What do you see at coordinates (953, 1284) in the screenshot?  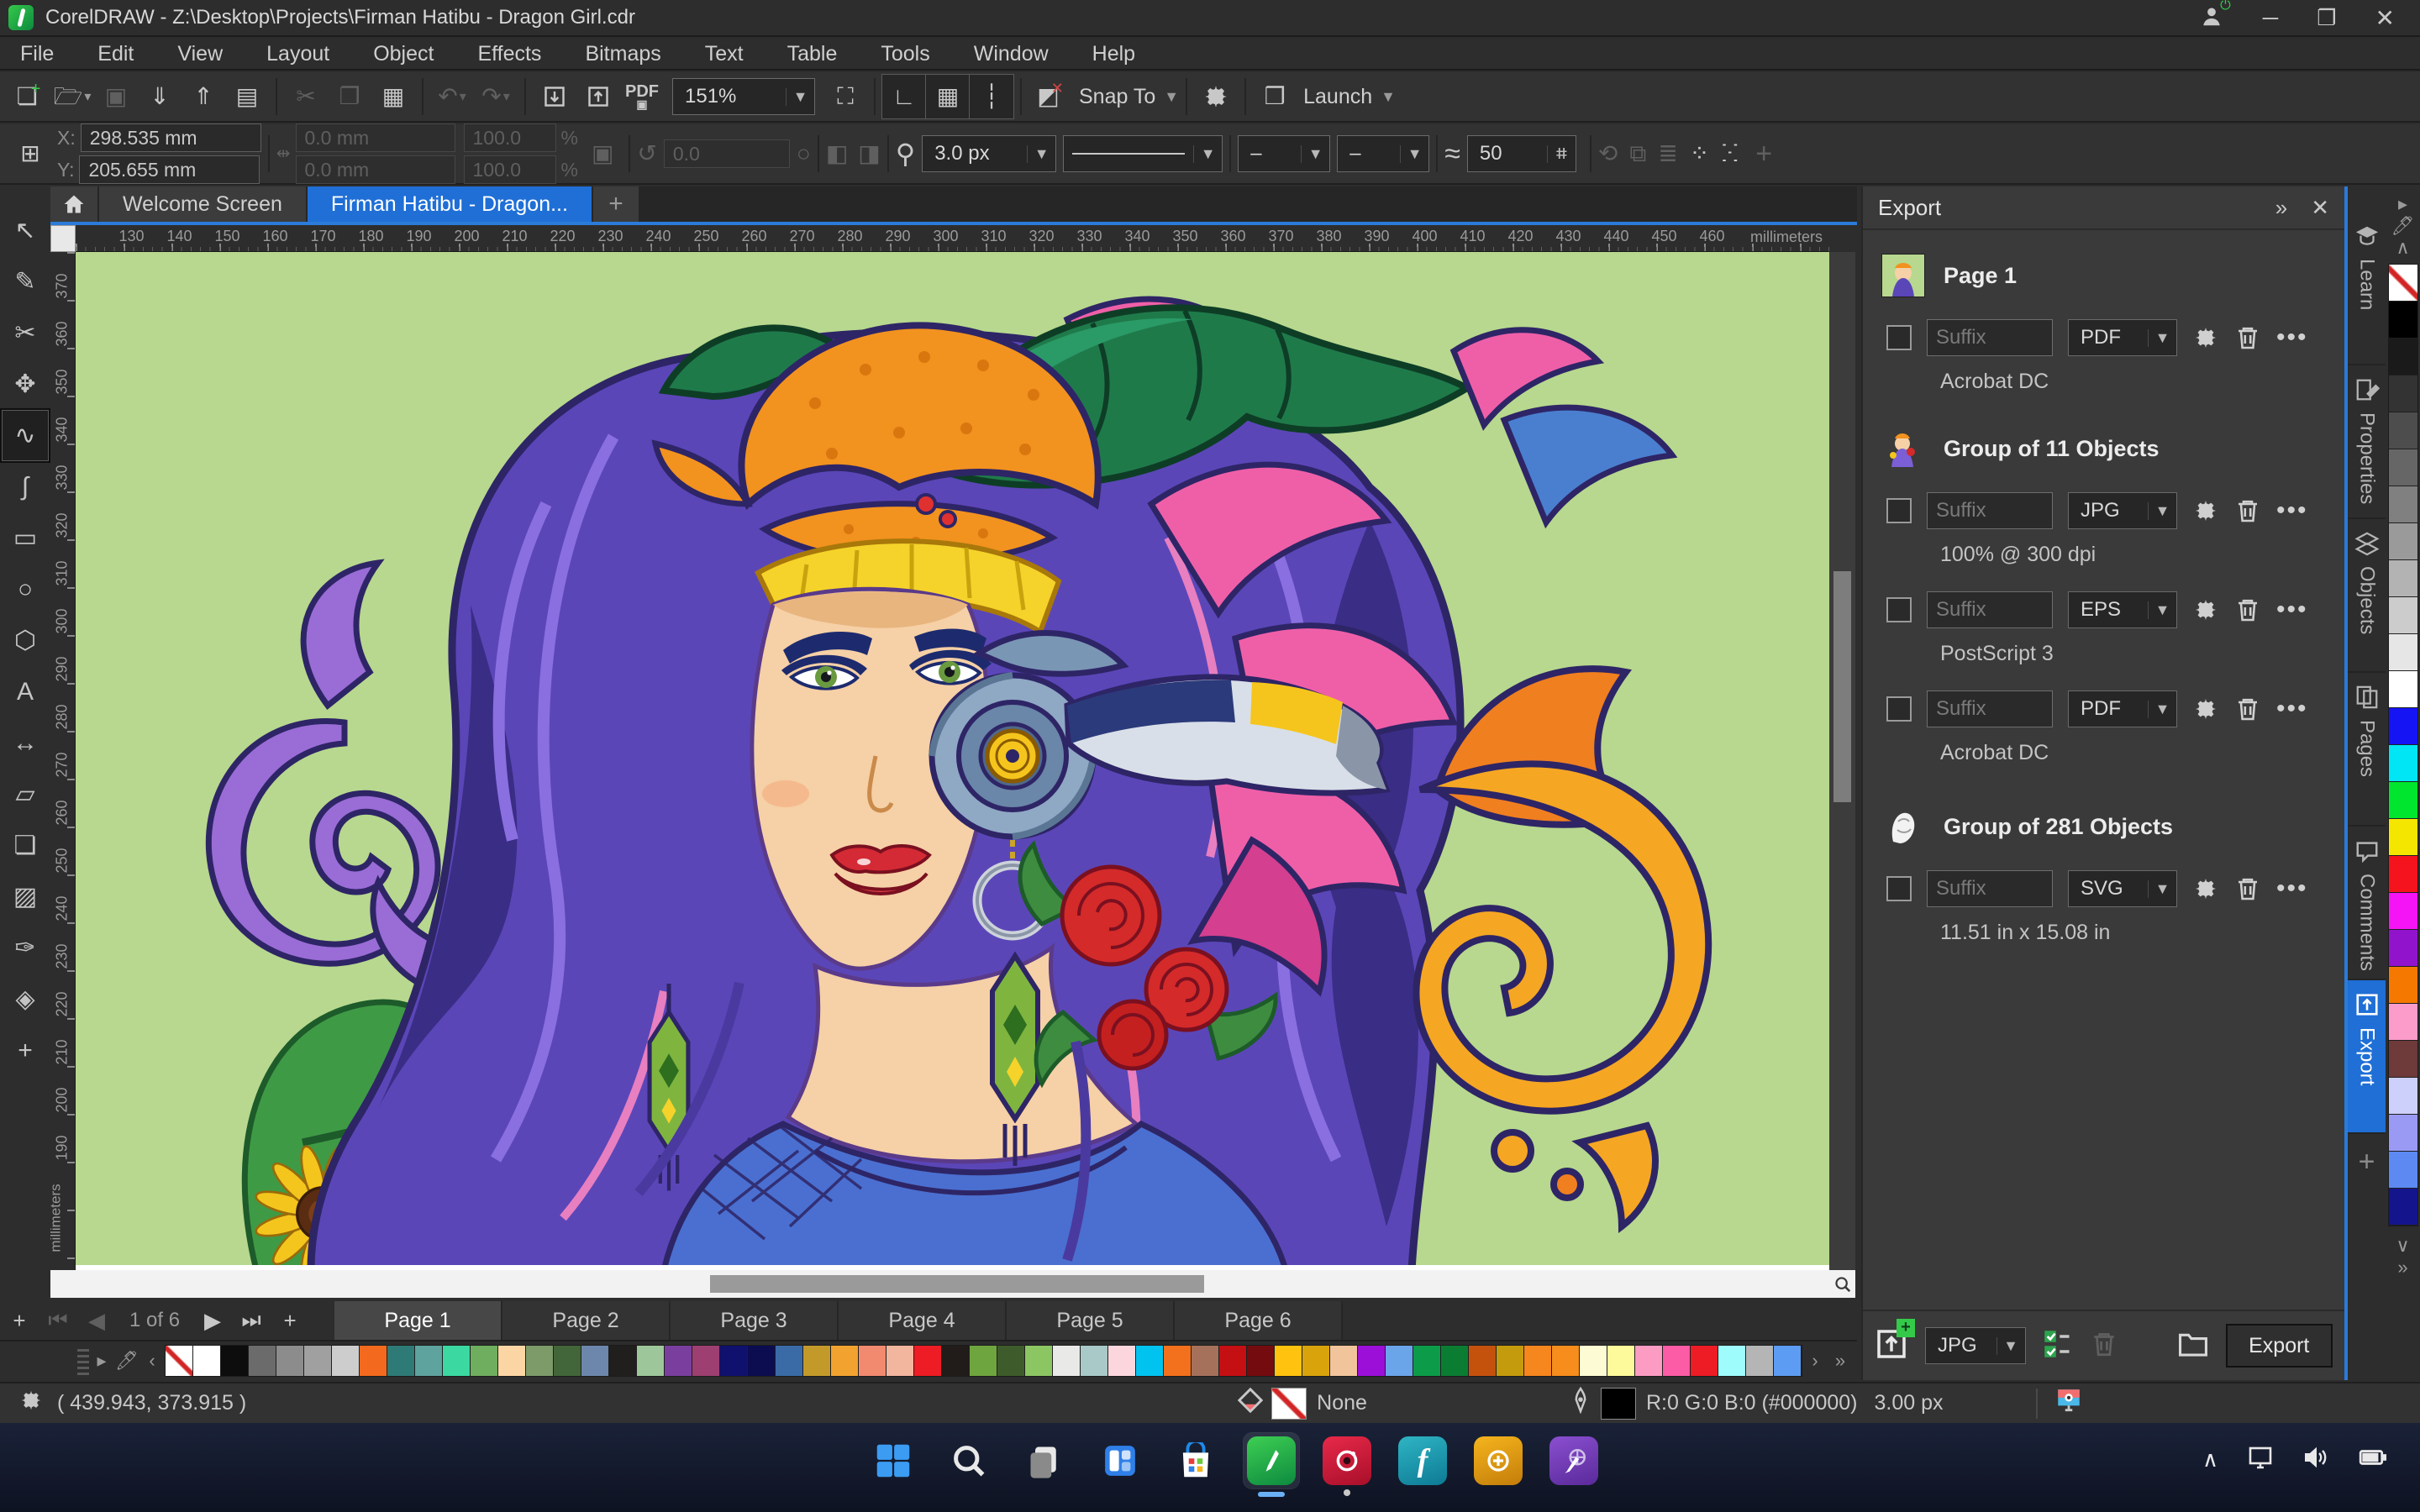 I see `horizontal-scrollbar` at bounding box center [953, 1284].